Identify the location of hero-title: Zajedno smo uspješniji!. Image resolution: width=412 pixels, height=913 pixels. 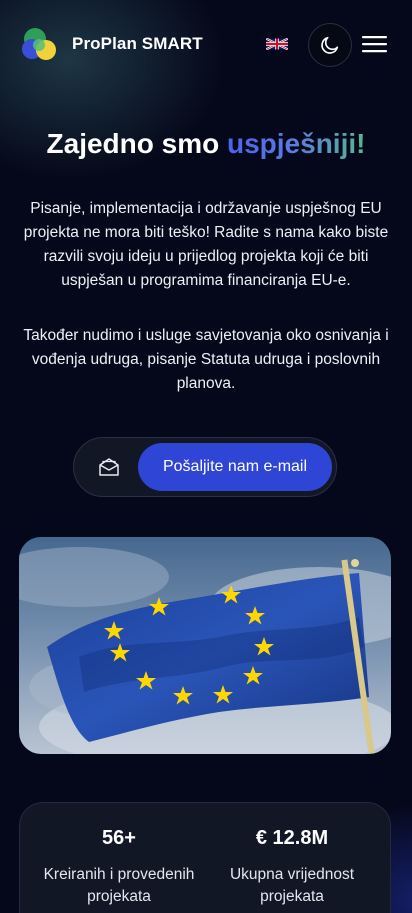
(206, 144).